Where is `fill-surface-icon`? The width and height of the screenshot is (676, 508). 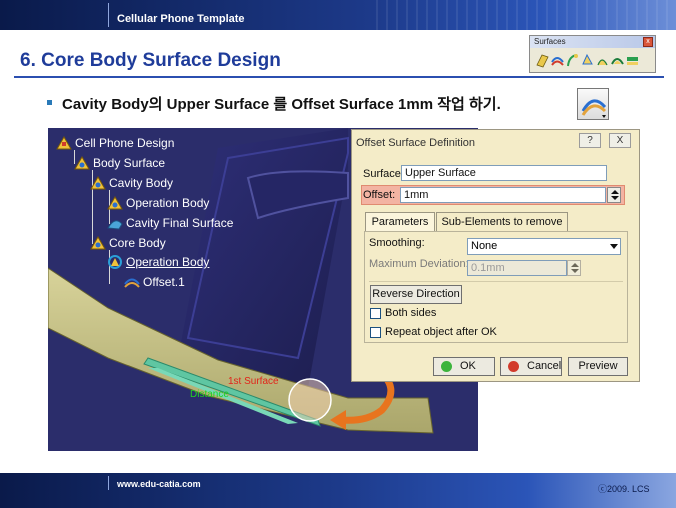 fill-surface-icon is located at coordinates (587, 60).